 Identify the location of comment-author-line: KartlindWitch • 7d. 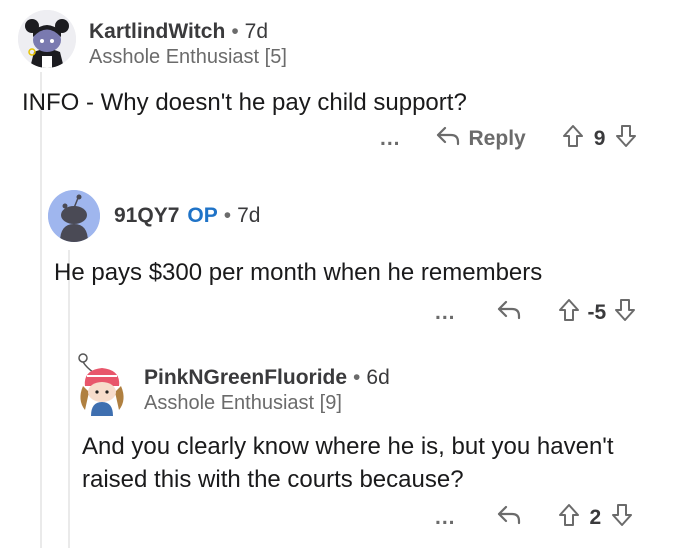
(178, 32).